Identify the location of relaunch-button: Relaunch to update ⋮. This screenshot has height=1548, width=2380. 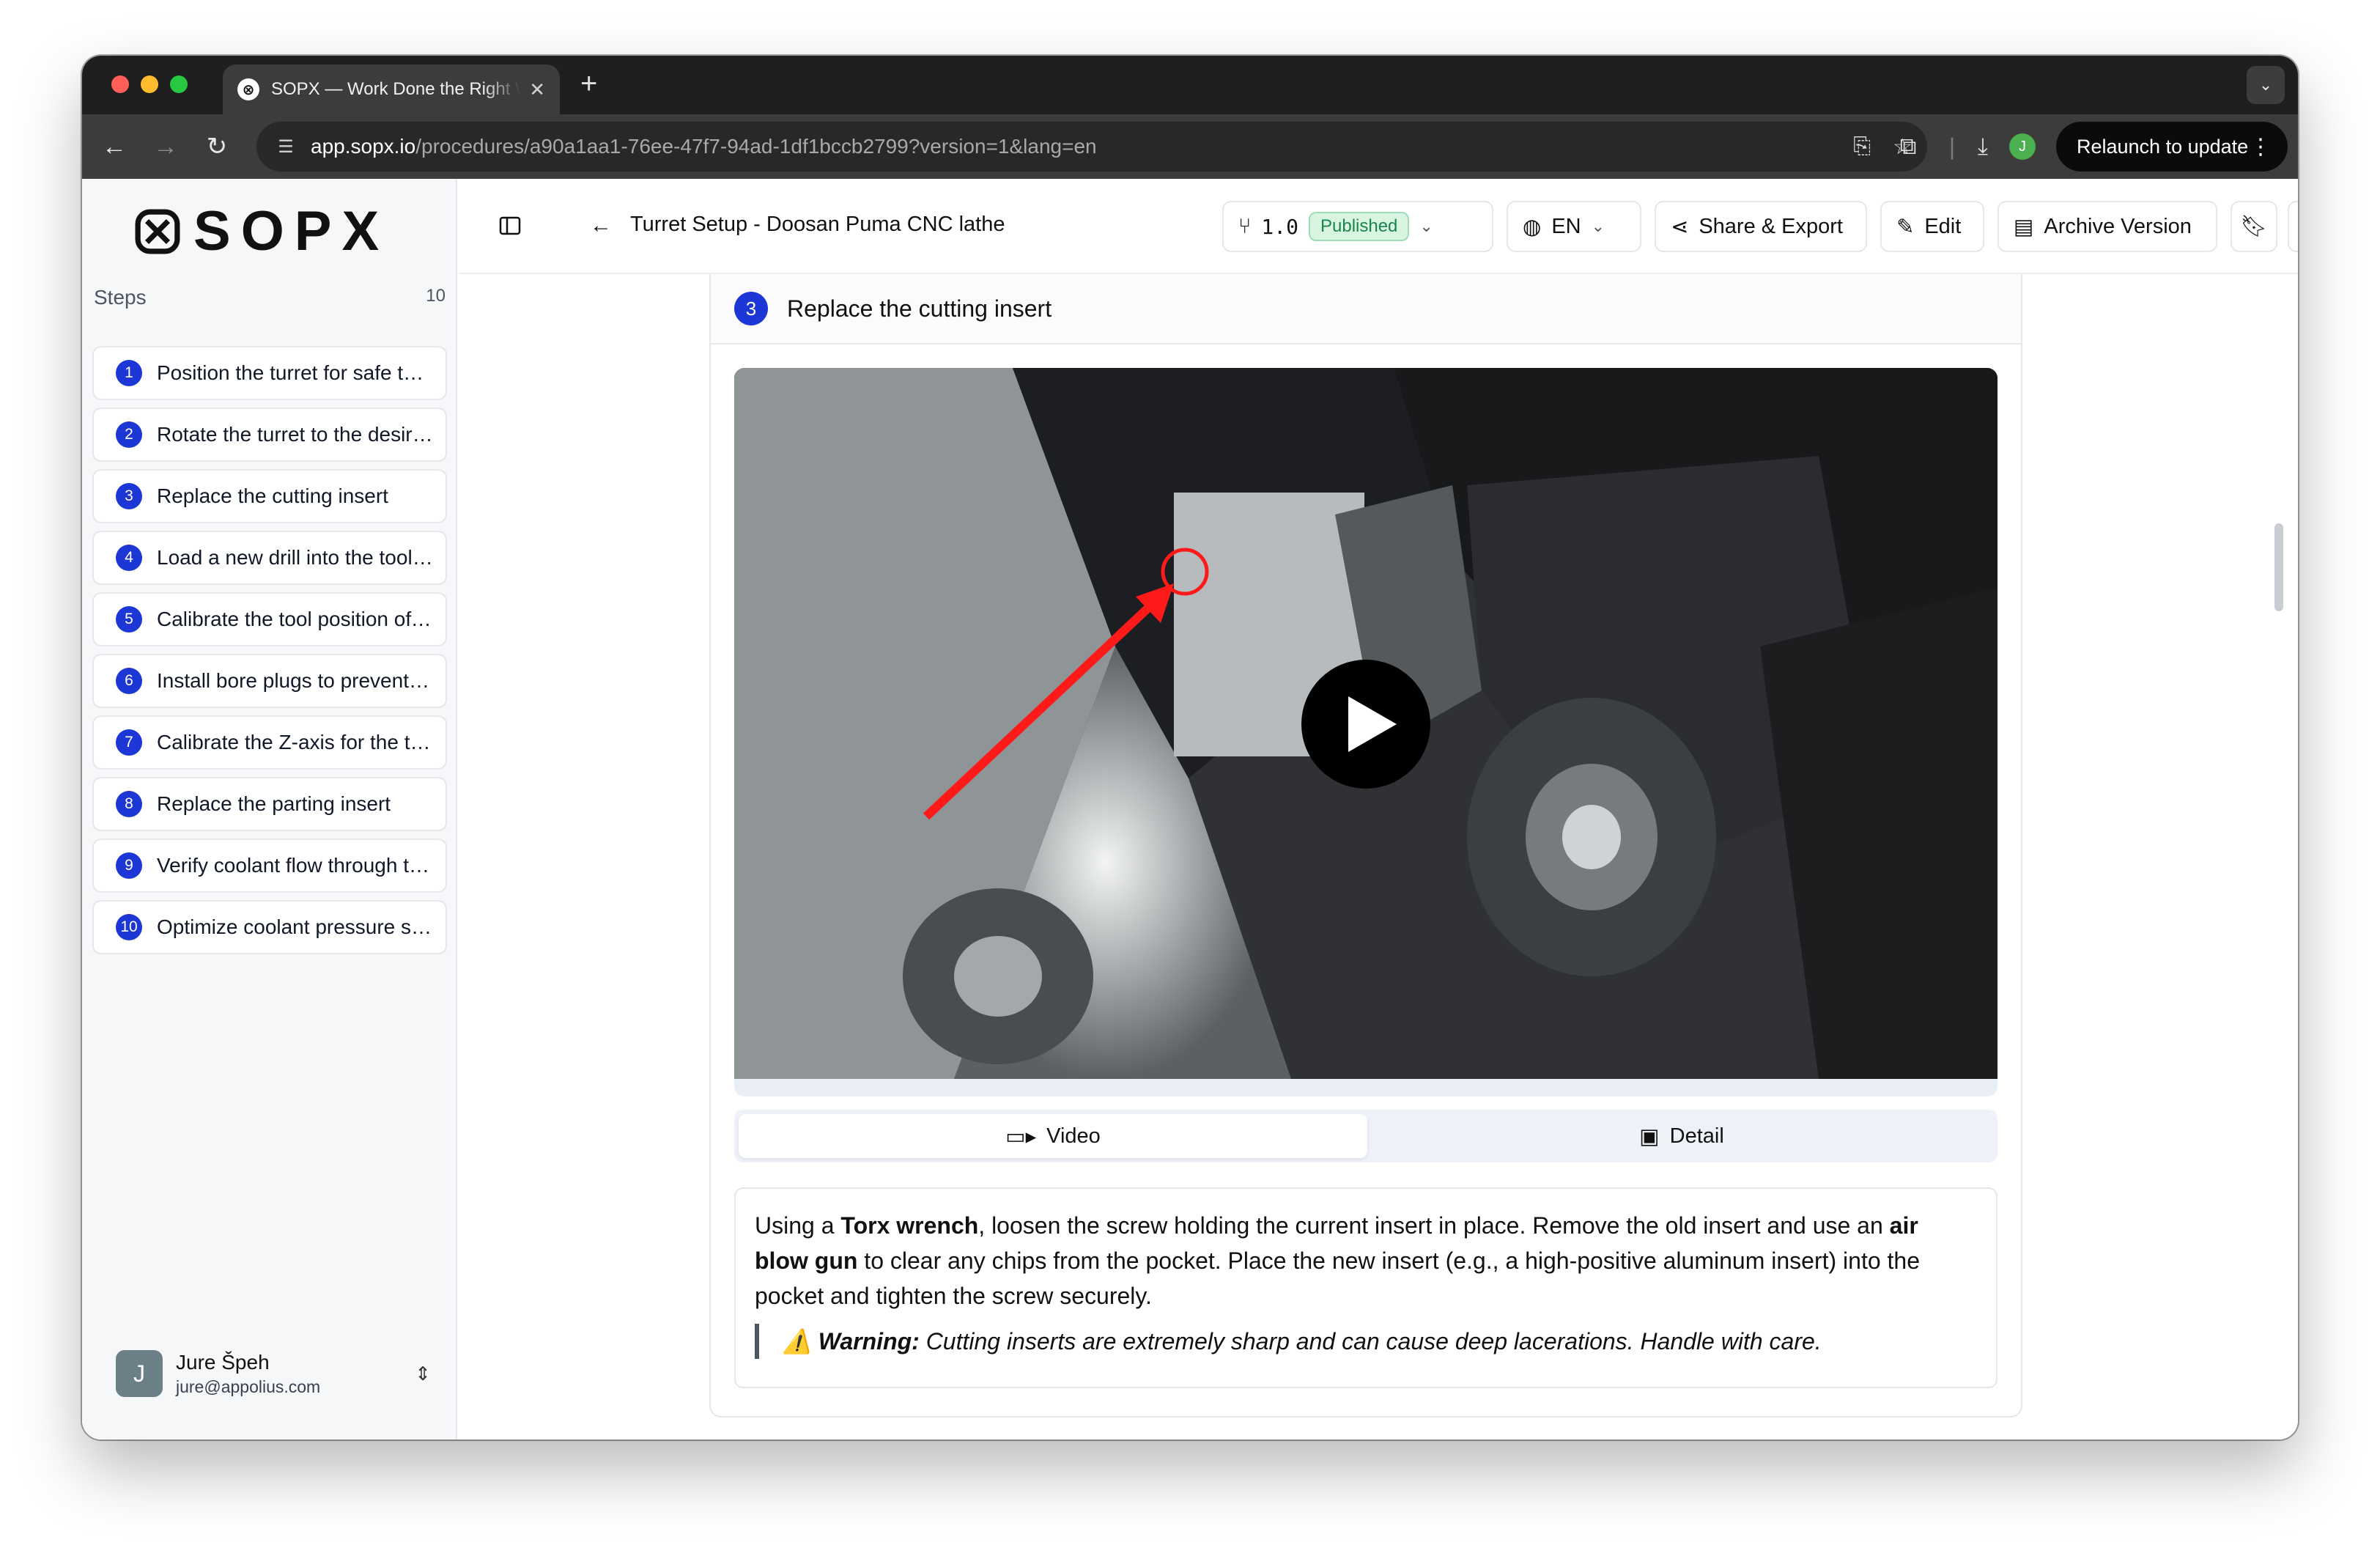
(2172, 147).